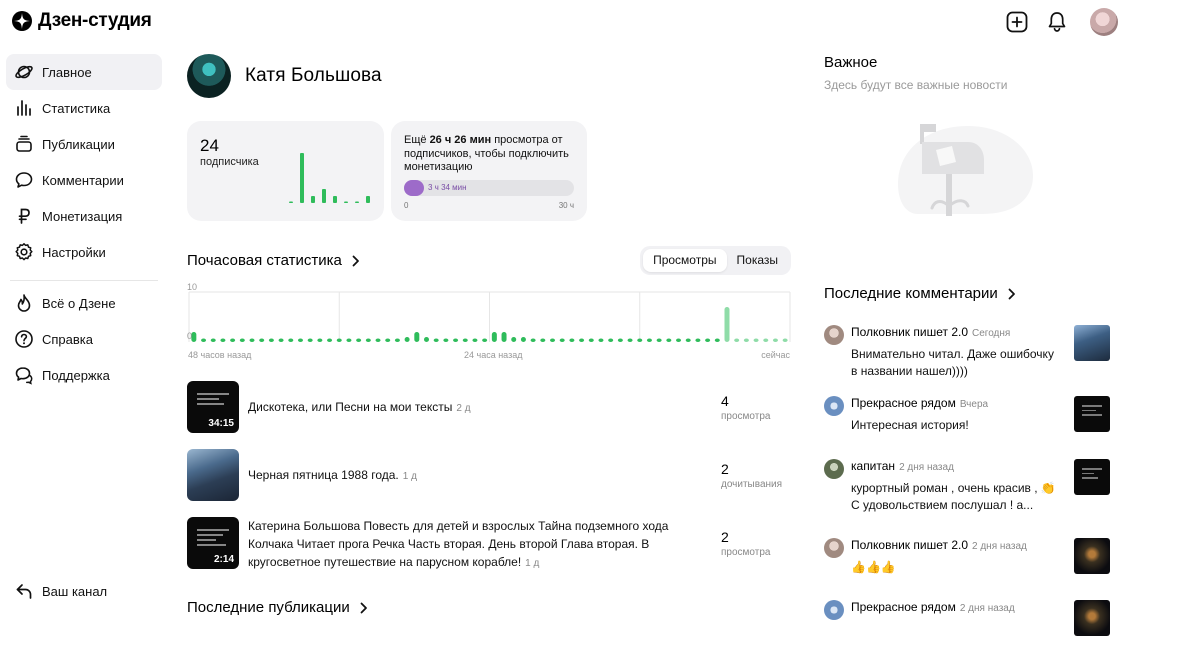 This screenshot has height=668, width=1200. I want to click on tab-views: Просмотры, so click(685, 260).